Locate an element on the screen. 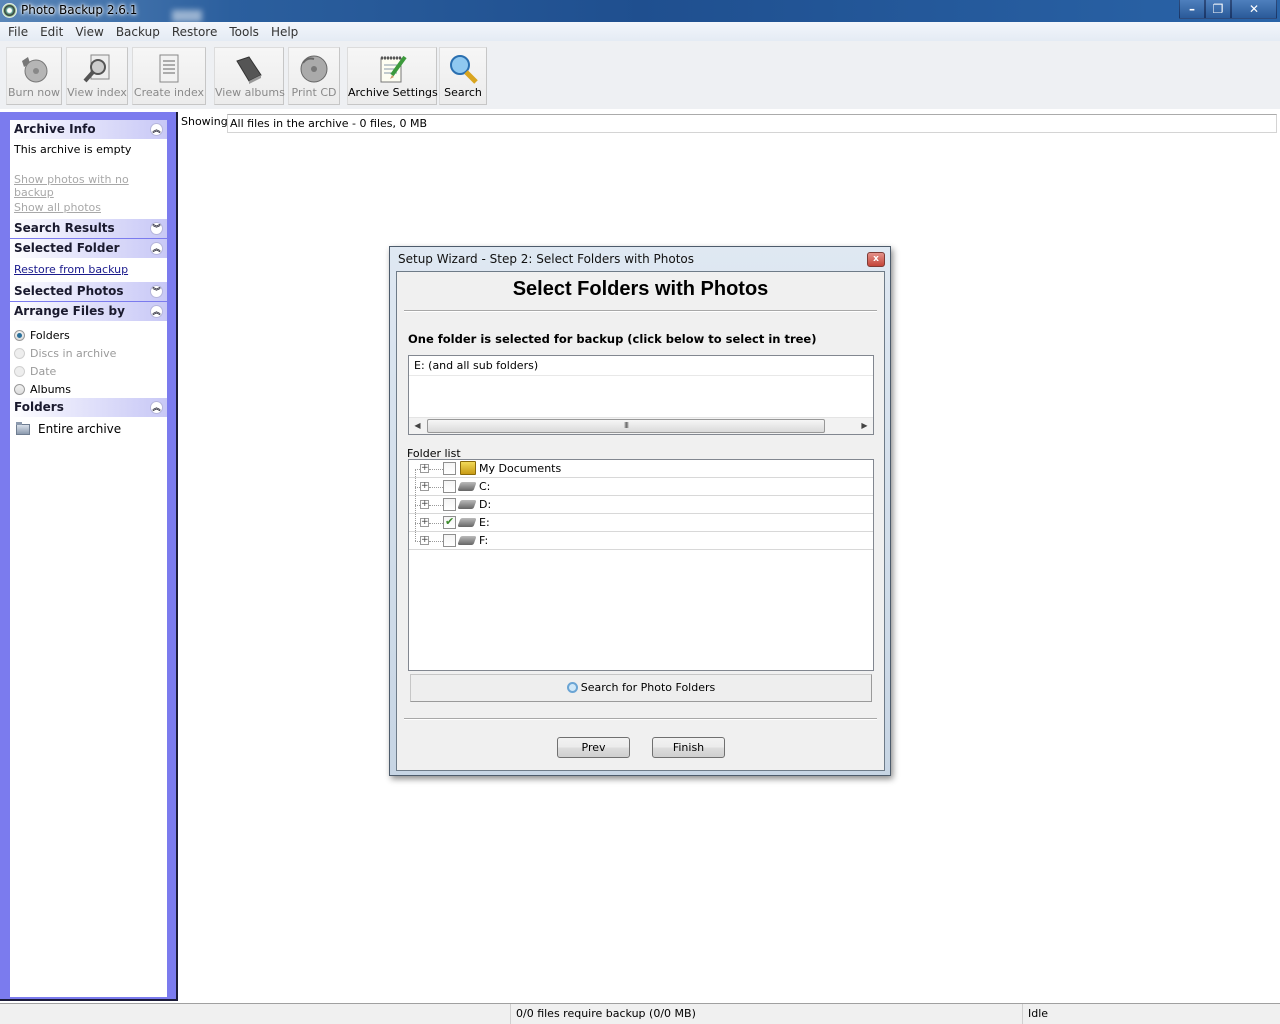 Image resolution: width=1280 pixels, height=1024 pixels. search-results-header: Search Results ︾ is located at coordinates (88, 228).